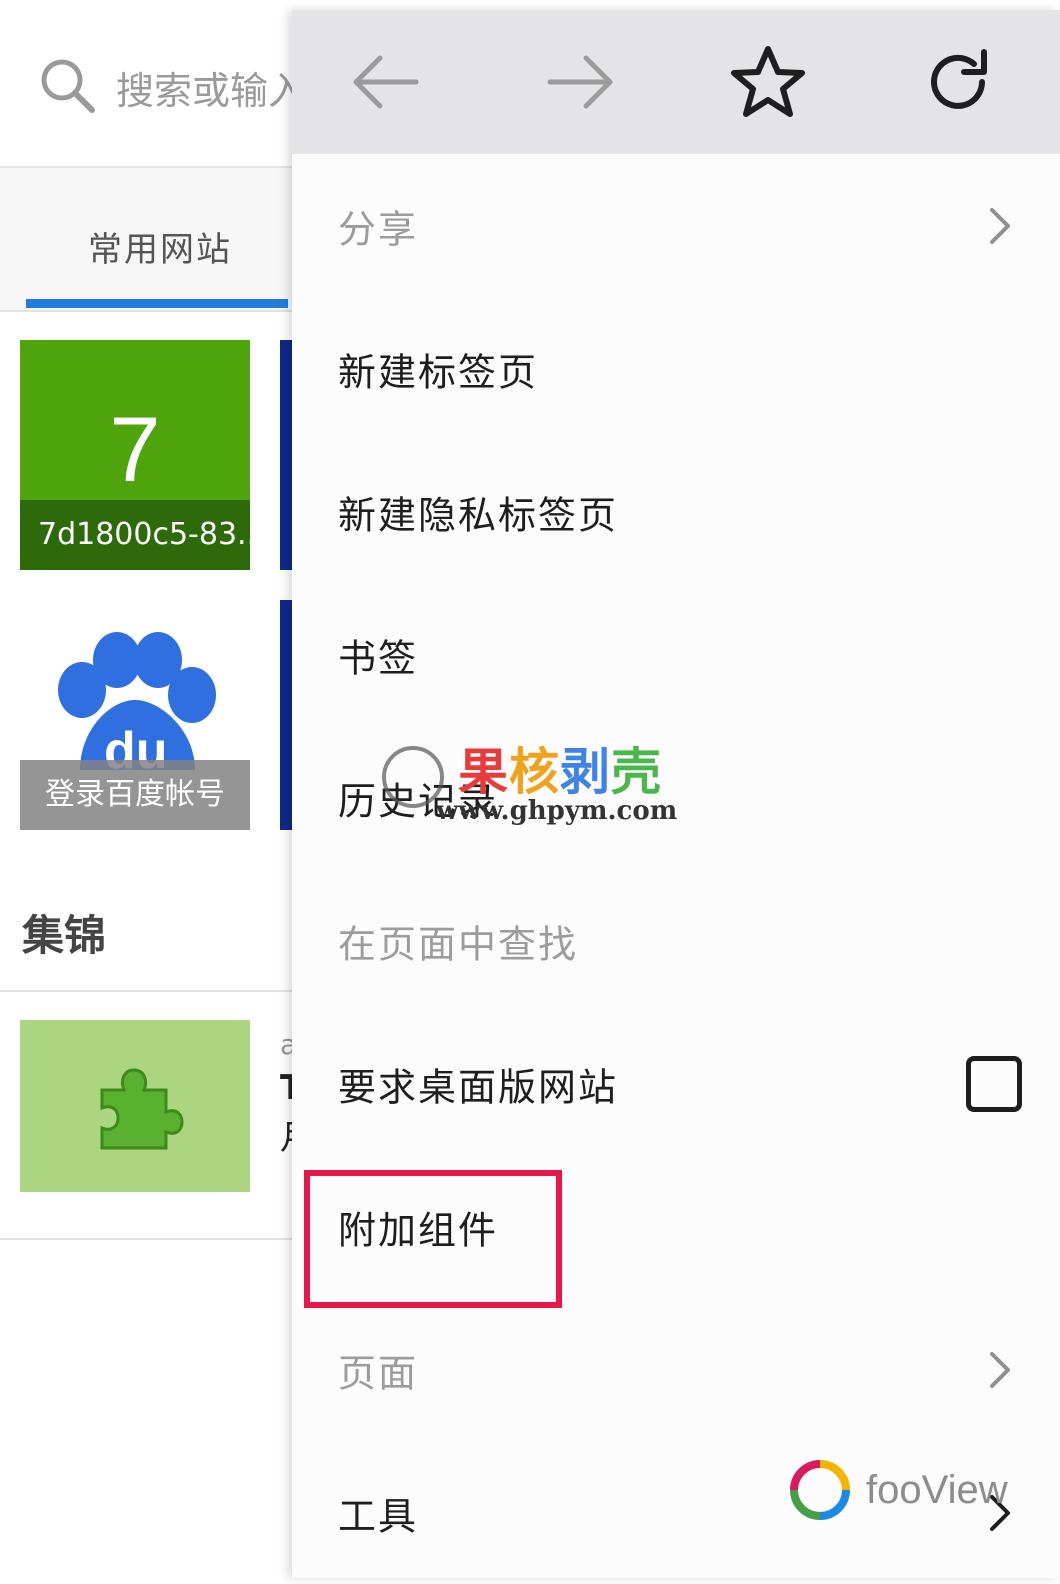 The width and height of the screenshot is (1060, 1584). What do you see at coordinates (142, 1109) in the screenshot?
I see `puzzle-piece-icon` at bounding box center [142, 1109].